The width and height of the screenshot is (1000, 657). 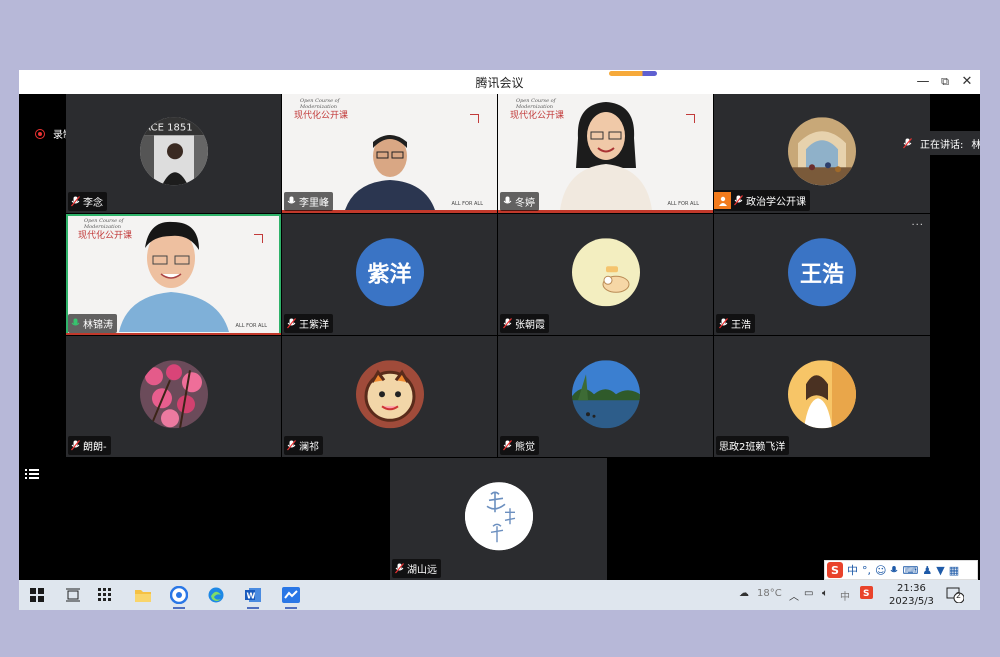 I want to click on avatar: 王浩, so click(x=822, y=271).